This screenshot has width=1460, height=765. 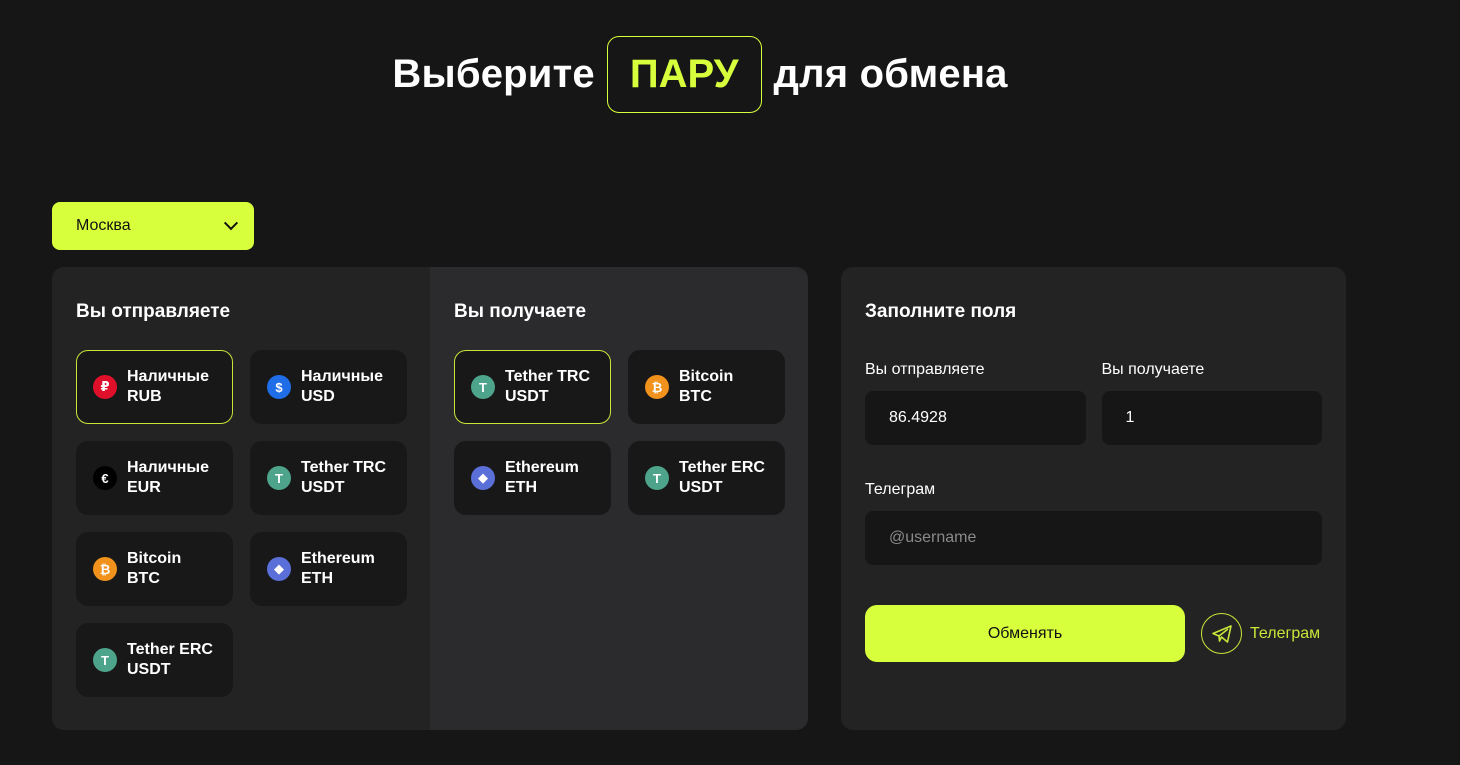 What do you see at coordinates (105, 478) in the screenshot?
I see `euro-icon: €` at bounding box center [105, 478].